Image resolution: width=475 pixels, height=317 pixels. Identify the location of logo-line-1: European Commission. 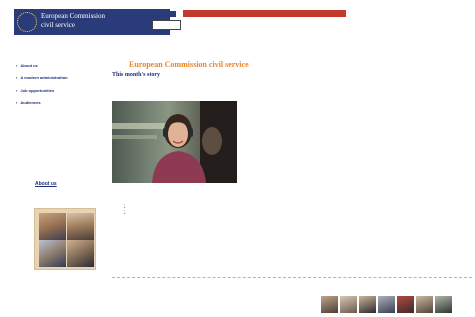
(73, 16).